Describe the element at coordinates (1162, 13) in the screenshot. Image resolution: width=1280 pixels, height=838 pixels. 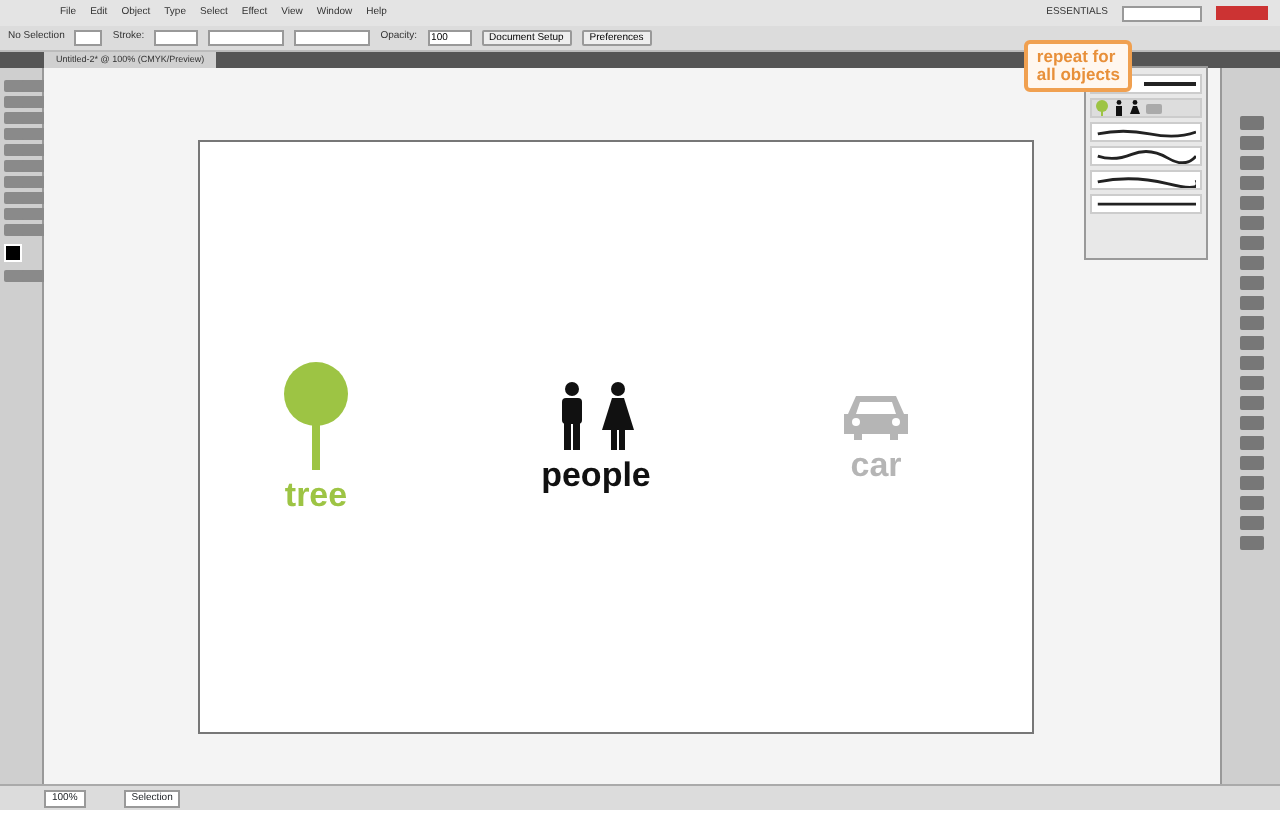
I see `search-field` at that location.